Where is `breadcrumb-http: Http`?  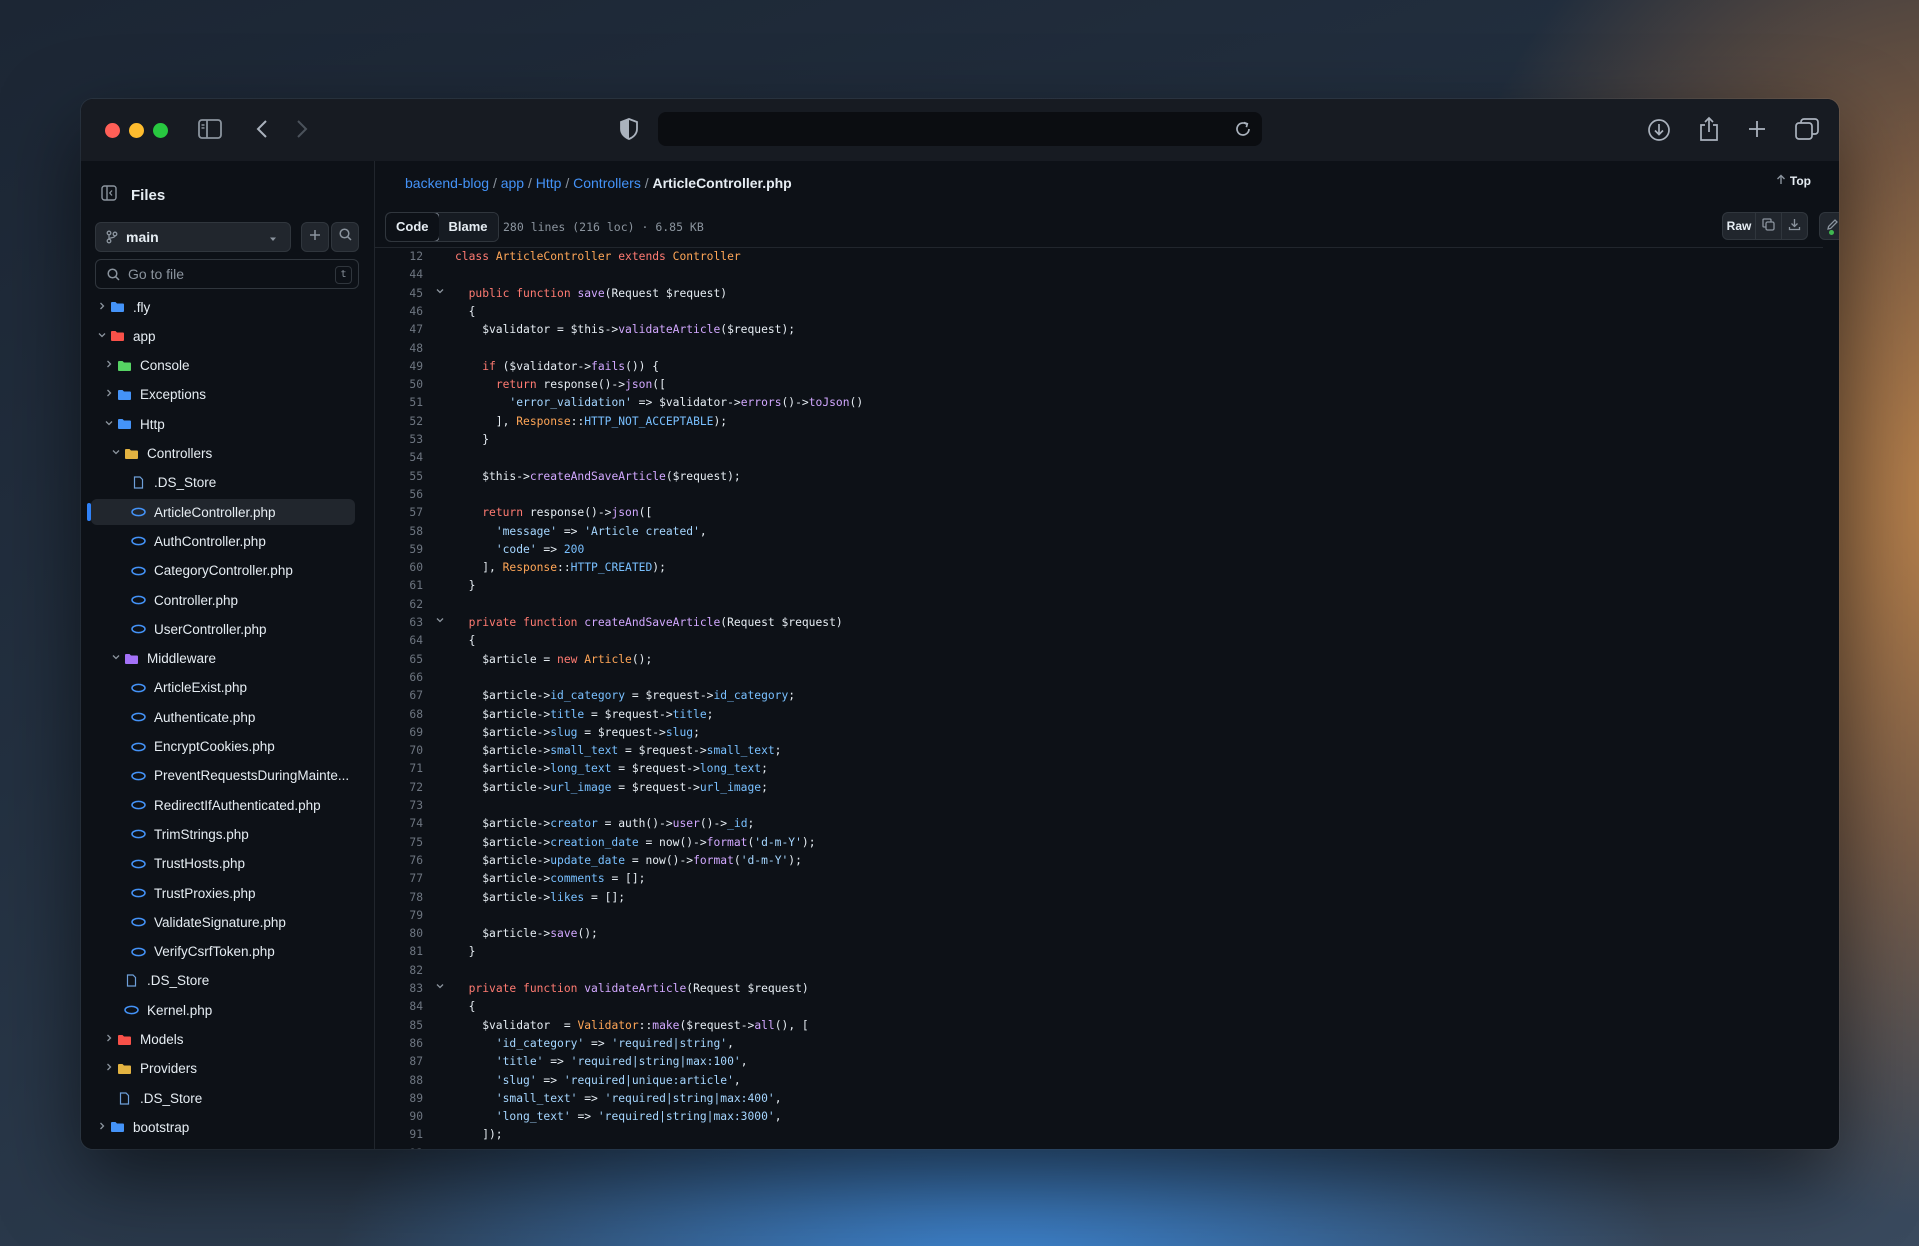 breadcrumb-http: Http is located at coordinates (549, 183).